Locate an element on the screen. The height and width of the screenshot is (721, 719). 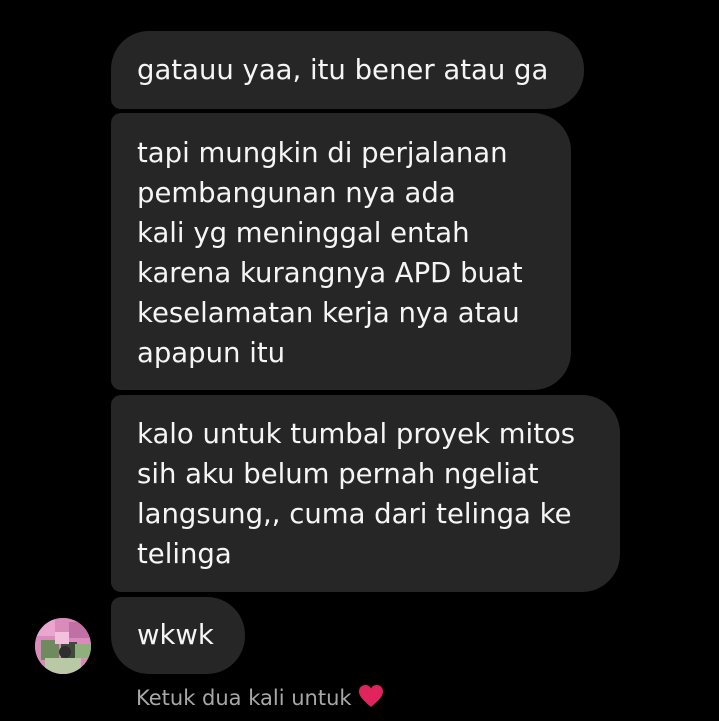
message-text: wkwk is located at coordinates (175, 635).